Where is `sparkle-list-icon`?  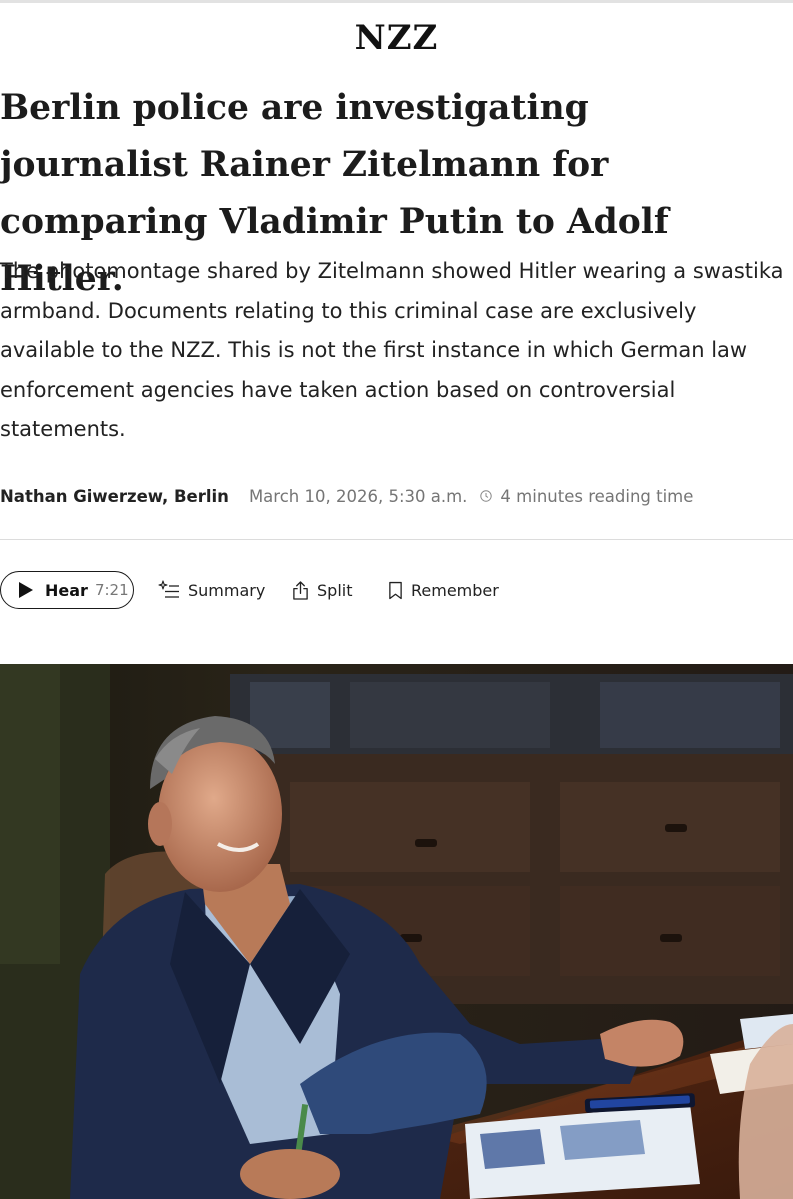
sparkle-list-icon is located at coordinates (168, 589).